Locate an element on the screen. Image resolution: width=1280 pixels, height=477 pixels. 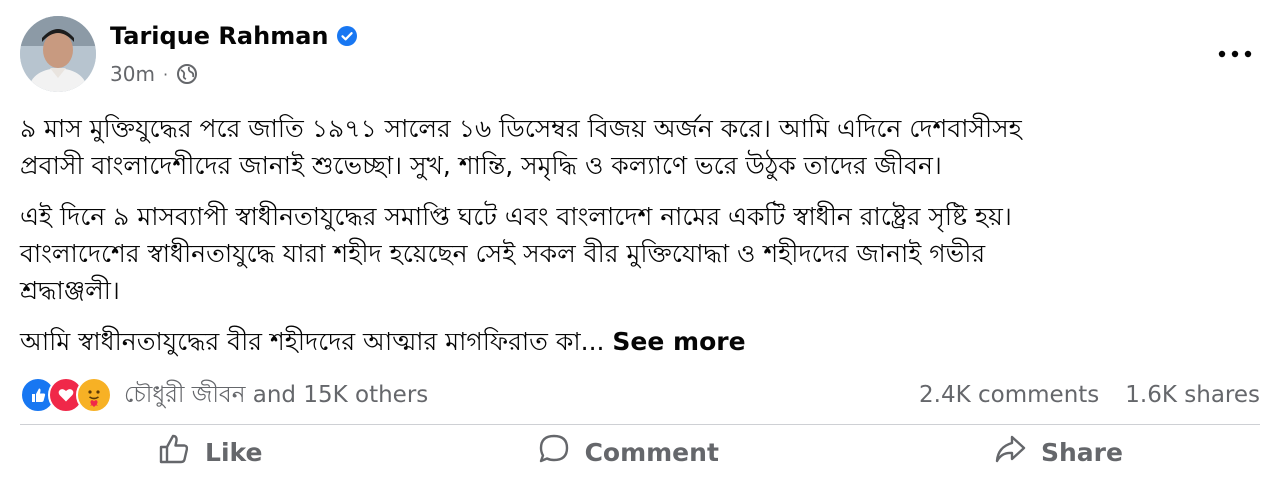
avatar-image is located at coordinates (58, 54).